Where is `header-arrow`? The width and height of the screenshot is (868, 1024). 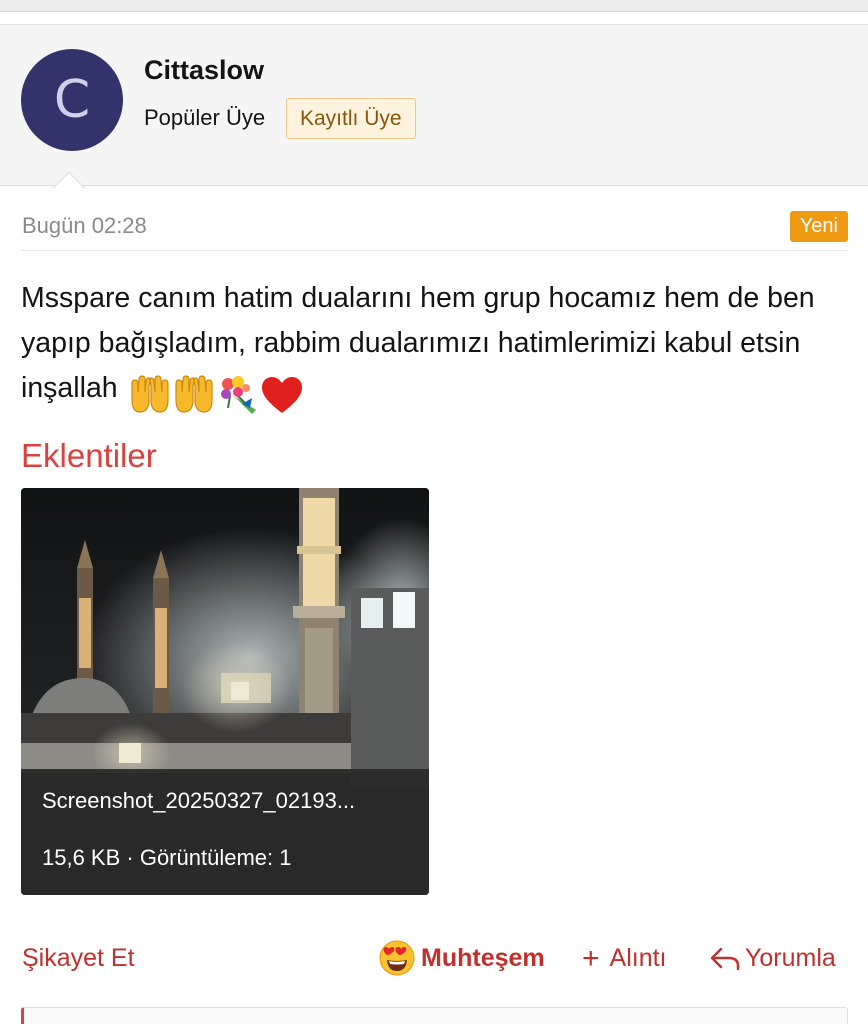 header-arrow is located at coordinates (68, 179).